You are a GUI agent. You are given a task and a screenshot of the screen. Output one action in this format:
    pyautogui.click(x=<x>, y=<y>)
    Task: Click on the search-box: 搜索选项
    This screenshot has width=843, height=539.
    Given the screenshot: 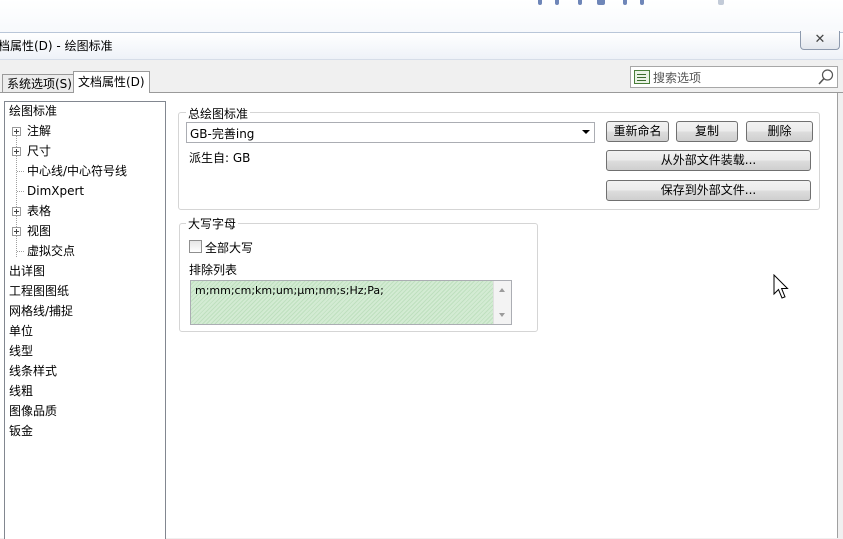 What is the action you would take?
    pyautogui.click(x=734, y=77)
    